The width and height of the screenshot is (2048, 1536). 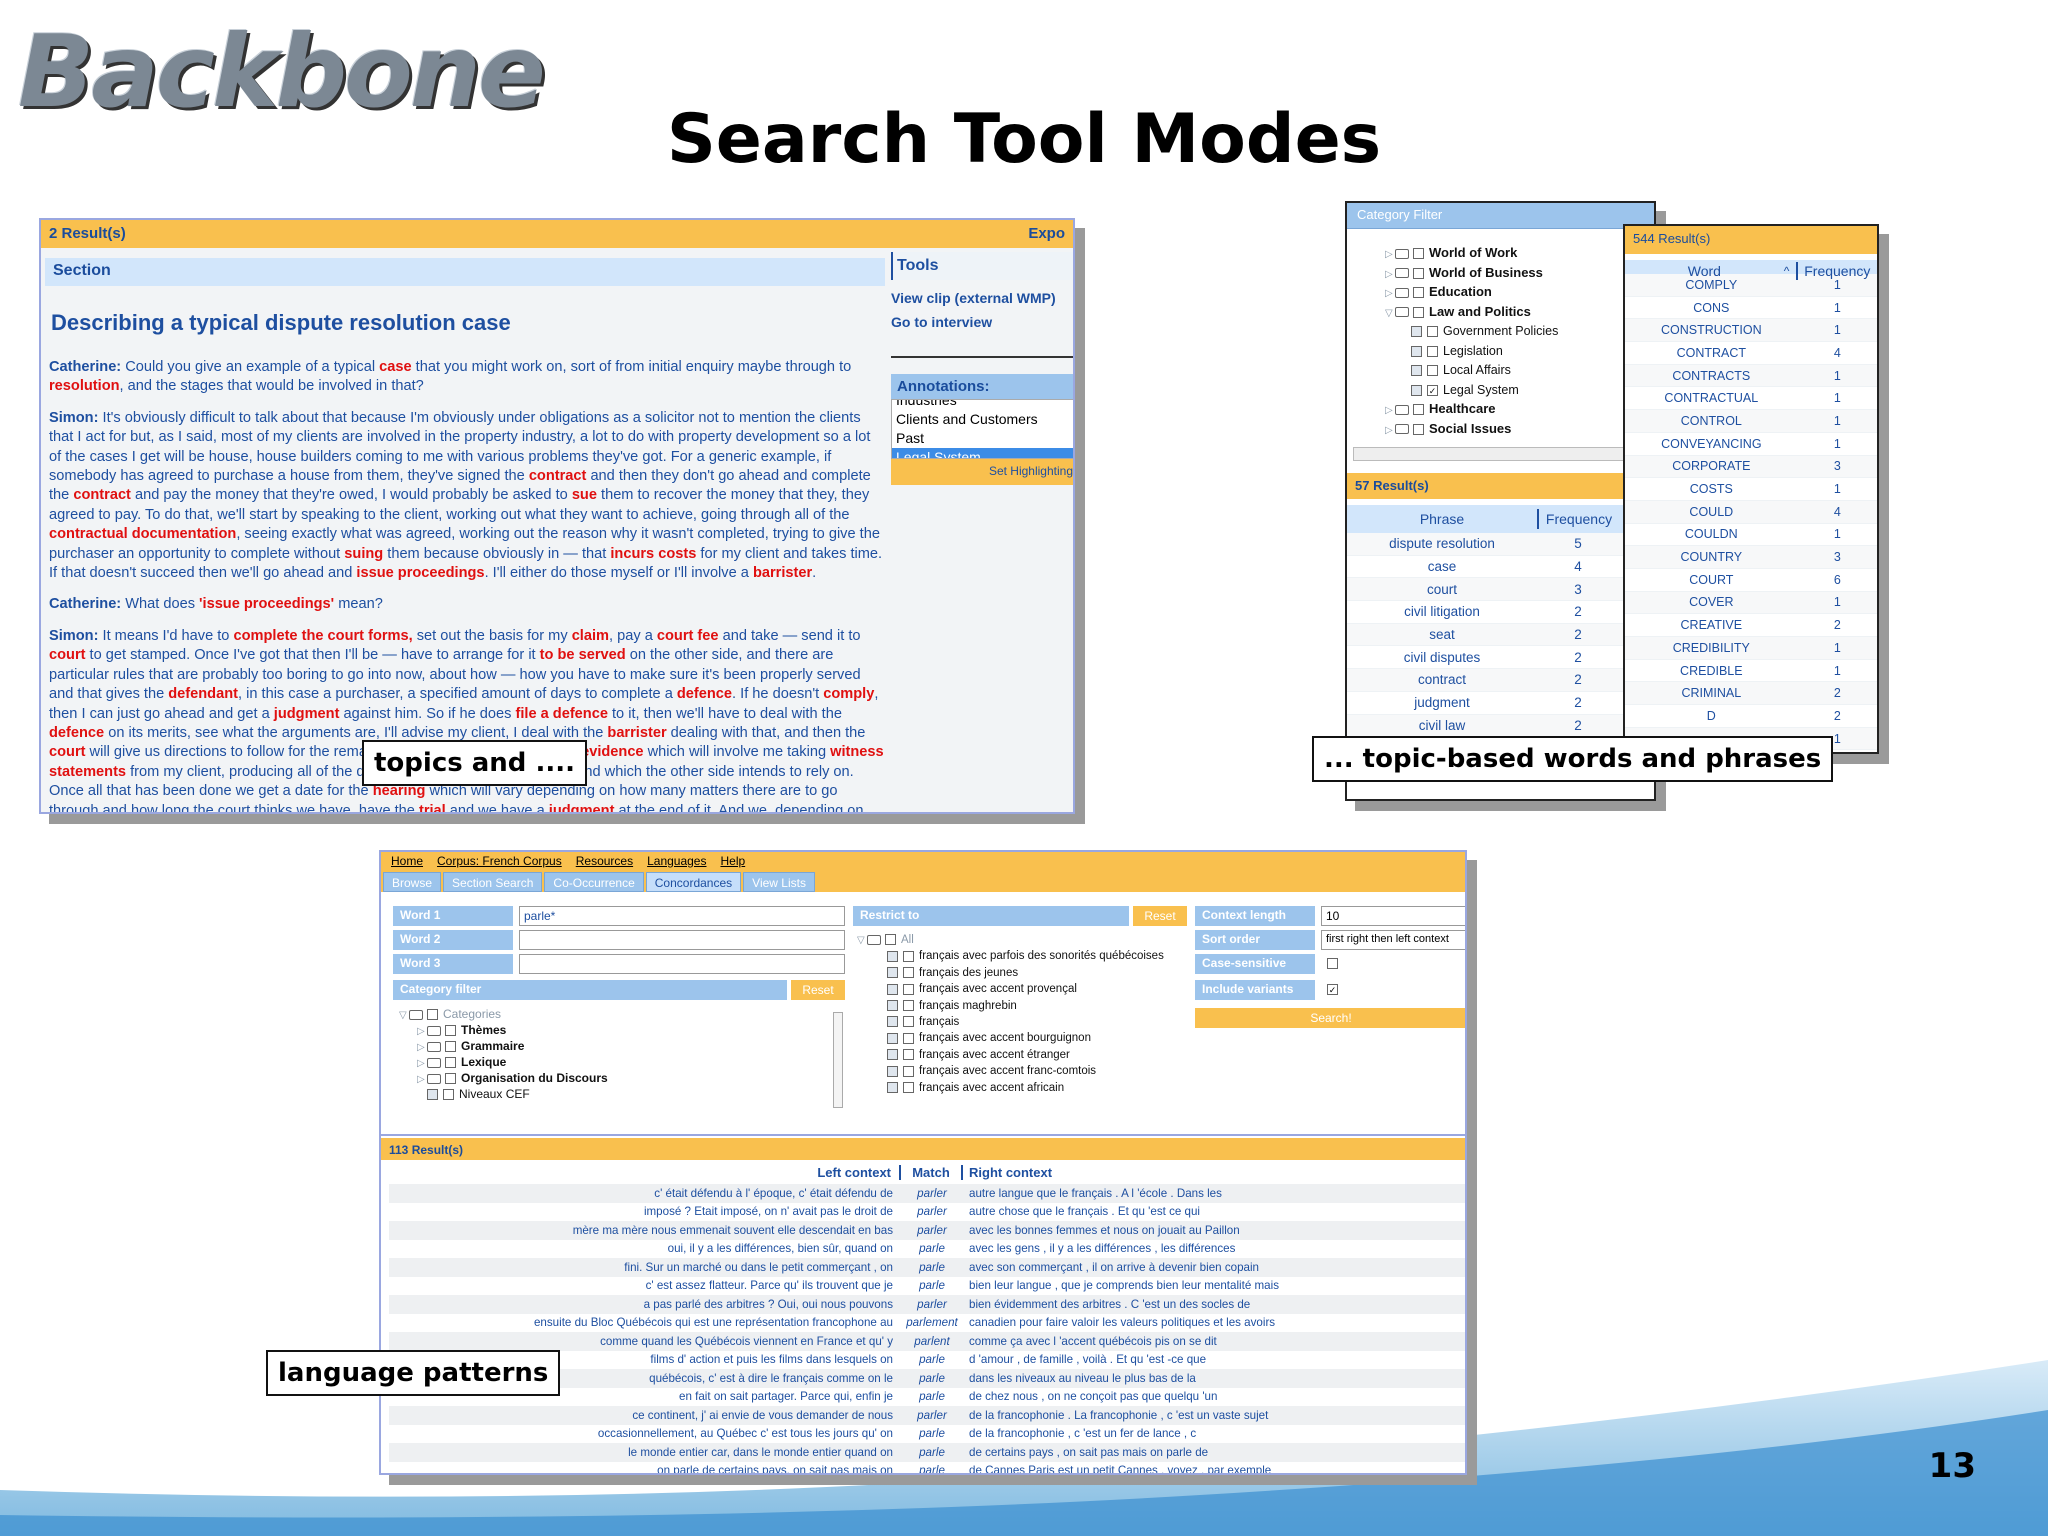 I want to click on restrict-item: français avec accent bourguignon, so click(x=1022, y=1038).